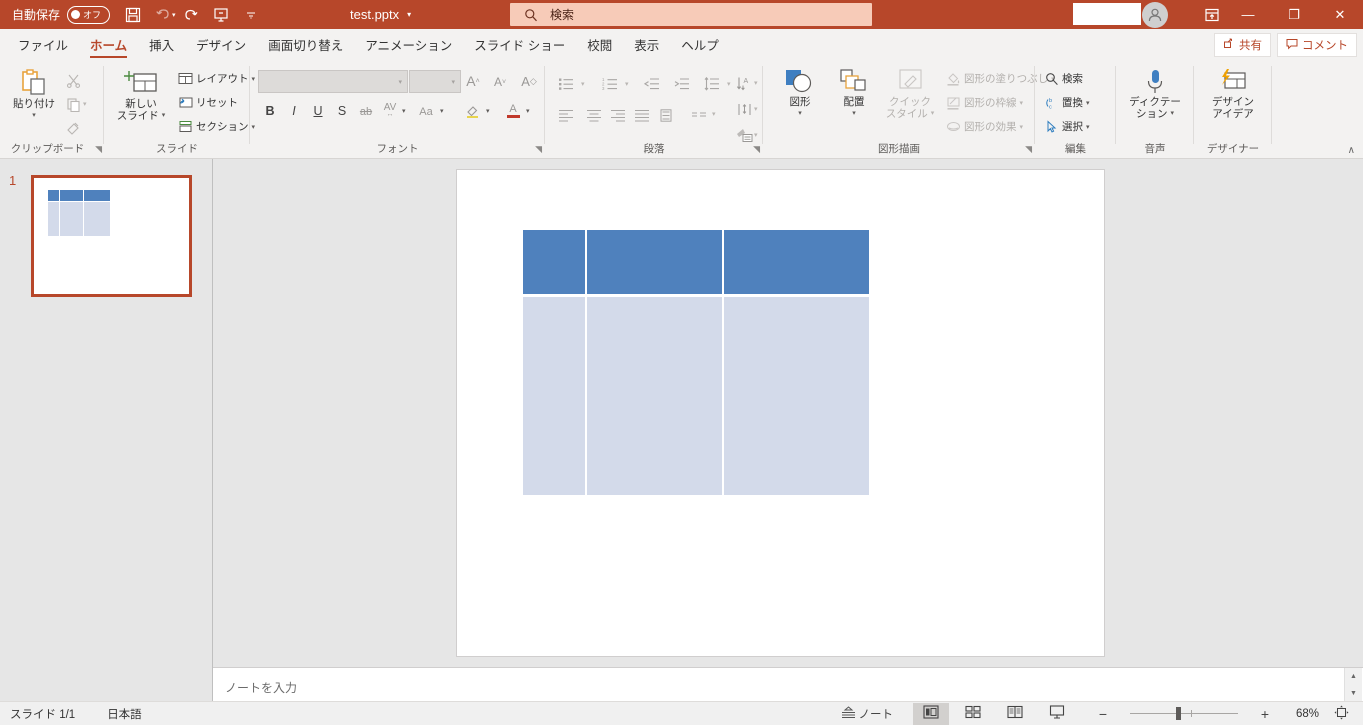 This screenshot has width=1363, height=725. Describe the element at coordinates (473, 111) in the screenshot. I see `text-highlight-button` at that location.